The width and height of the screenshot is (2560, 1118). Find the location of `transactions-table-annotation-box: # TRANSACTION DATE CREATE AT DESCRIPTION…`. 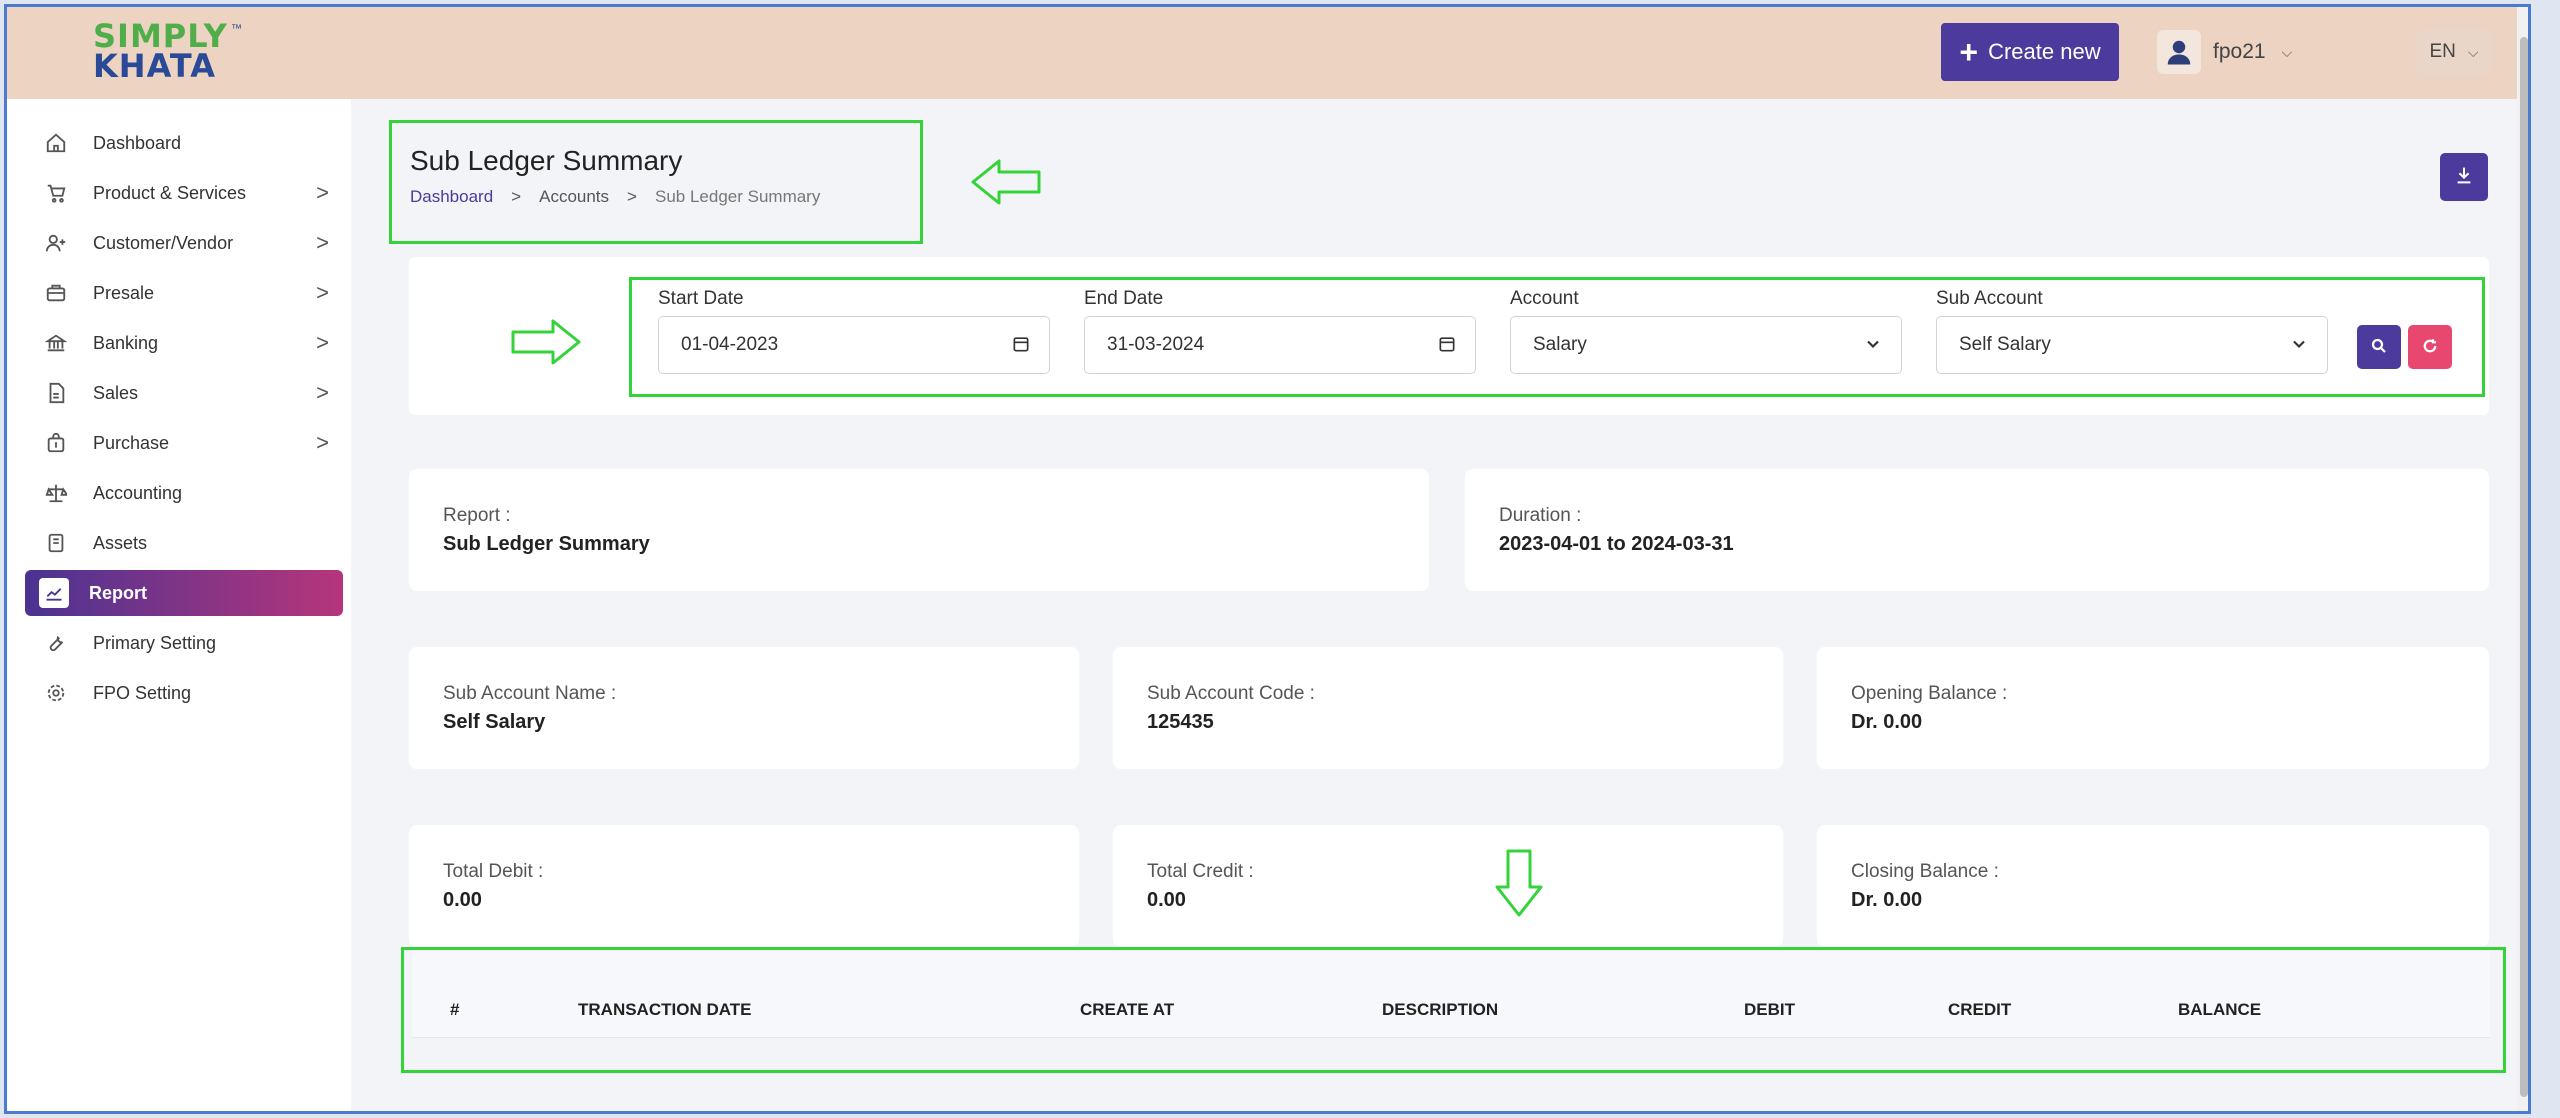

transactions-table-annotation-box: # TRANSACTION DATE CREATE AT DESCRIPTION… is located at coordinates (1453, 1010).